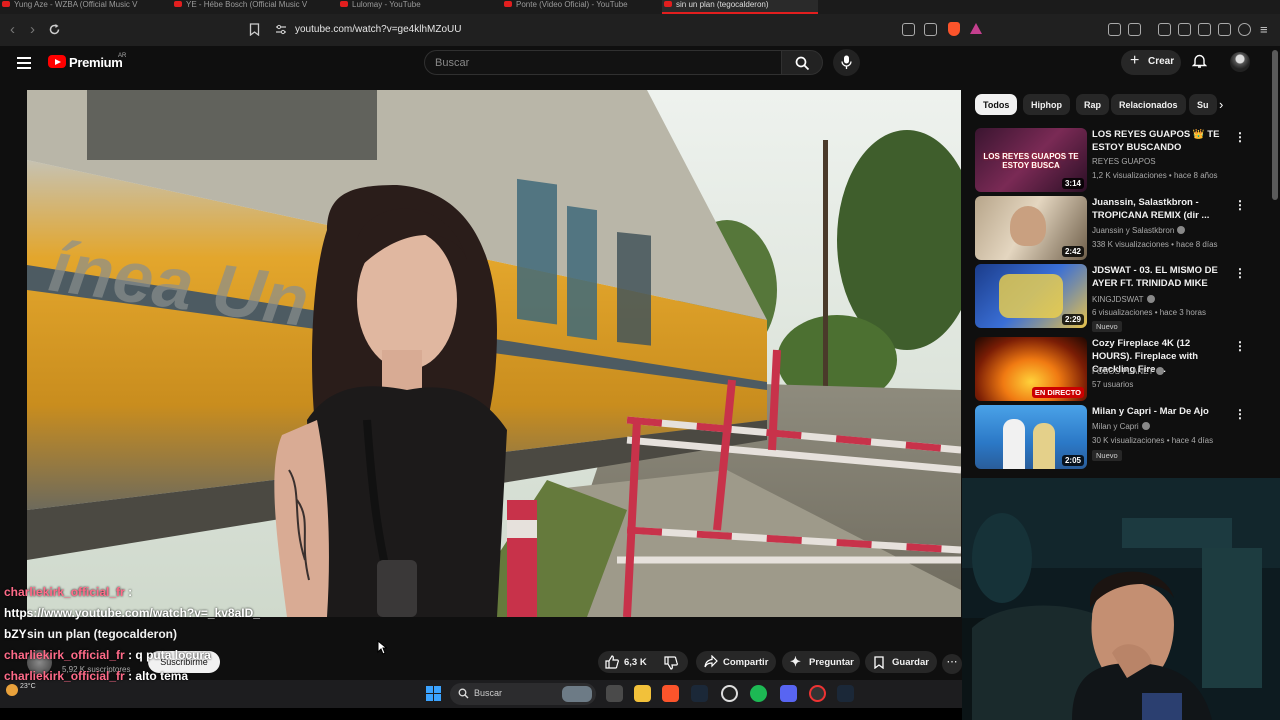 The height and width of the screenshot is (720, 1280). Describe the element at coordinates (32, 29) in the screenshot. I see `forward-icon: ›` at that location.